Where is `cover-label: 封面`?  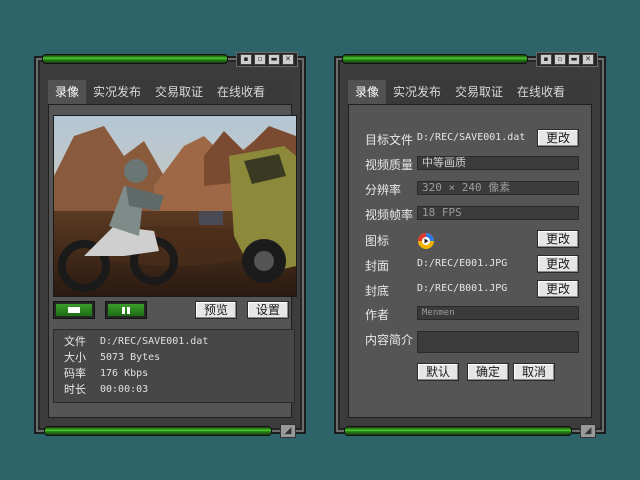
cover-label: 封面 is located at coordinates (377, 266).